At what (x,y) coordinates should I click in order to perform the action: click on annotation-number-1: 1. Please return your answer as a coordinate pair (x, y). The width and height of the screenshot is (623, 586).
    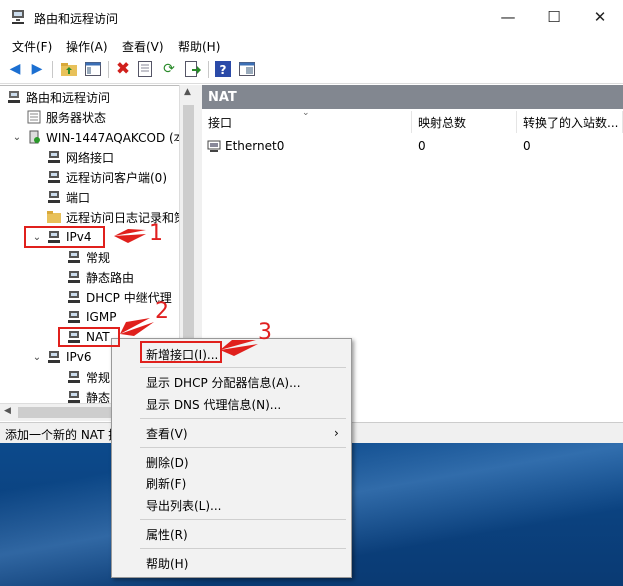
    Looking at the image, I should click on (156, 233).